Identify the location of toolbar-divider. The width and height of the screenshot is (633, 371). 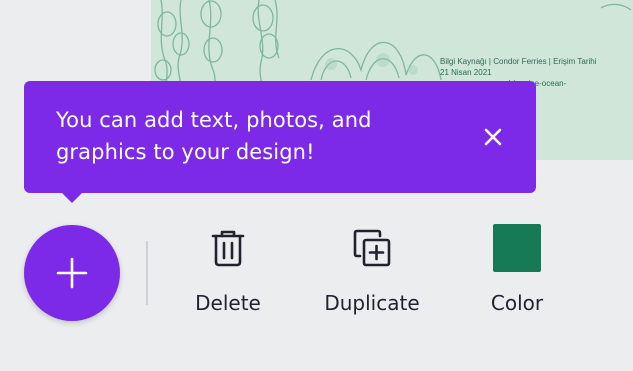
(147, 273).